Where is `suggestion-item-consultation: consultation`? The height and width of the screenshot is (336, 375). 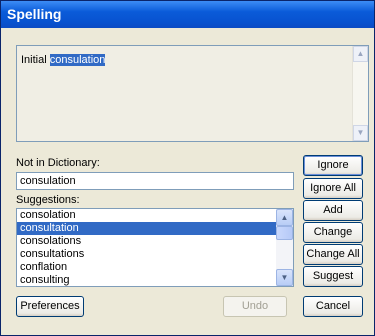 suggestion-item-consultation: consultation is located at coordinates (147, 228).